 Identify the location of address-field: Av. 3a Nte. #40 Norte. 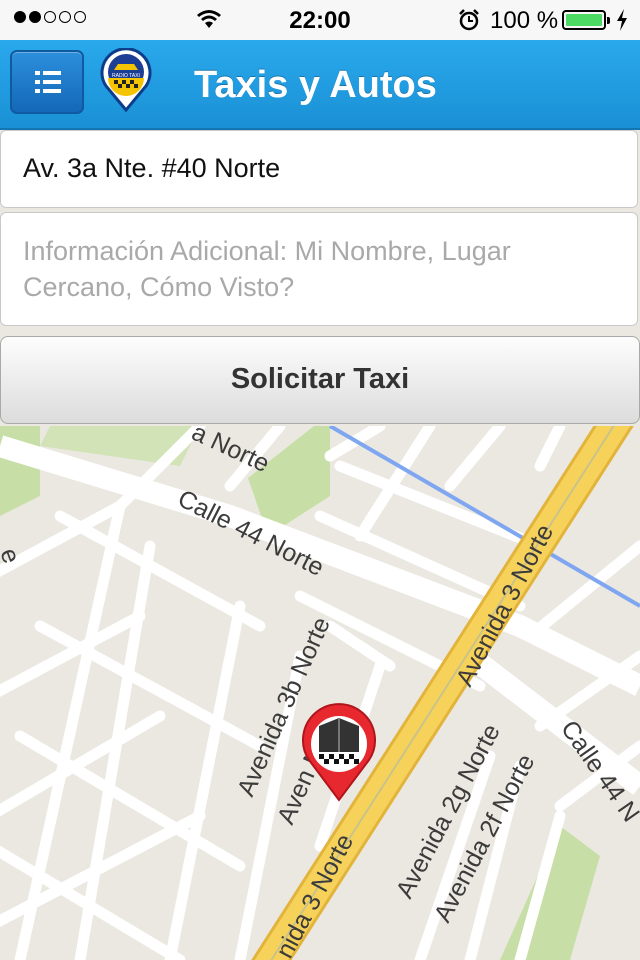
(319, 169).